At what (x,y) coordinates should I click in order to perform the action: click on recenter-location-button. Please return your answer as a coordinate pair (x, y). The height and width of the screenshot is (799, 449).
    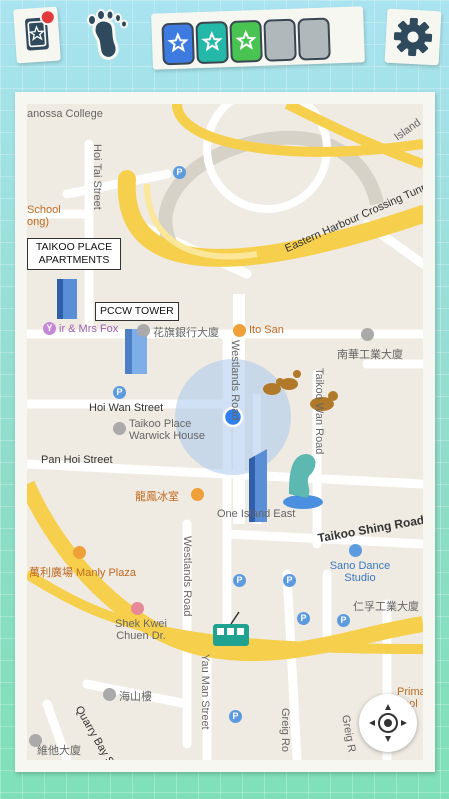
    Looking at the image, I should click on (388, 723).